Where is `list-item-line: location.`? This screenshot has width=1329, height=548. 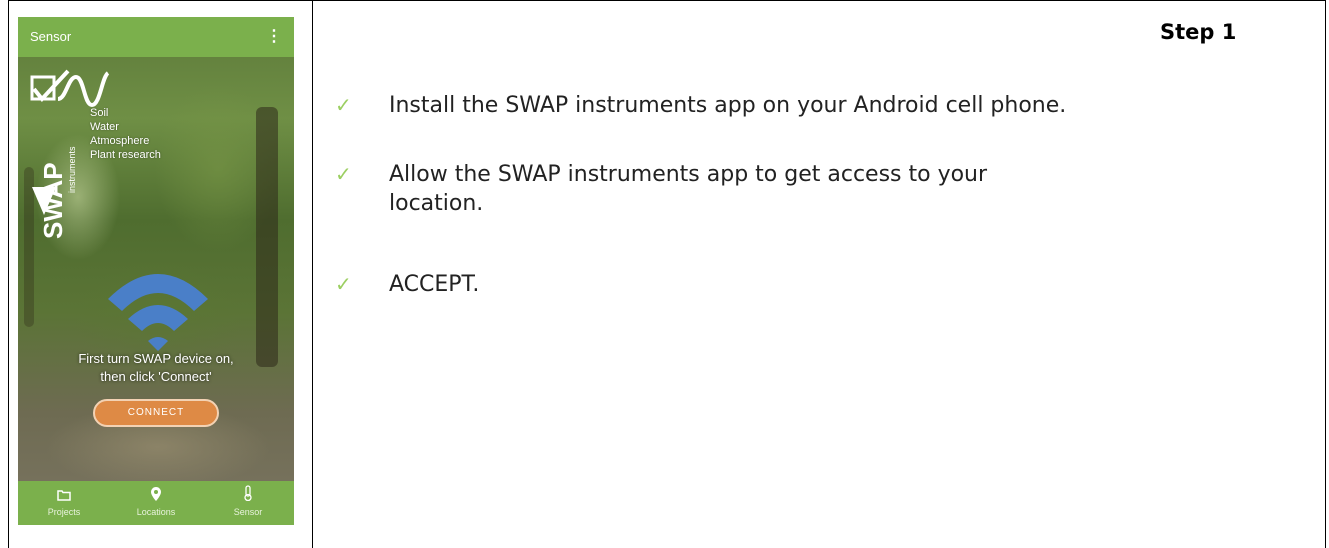 list-item-line: location. is located at coordinates (436, 203).